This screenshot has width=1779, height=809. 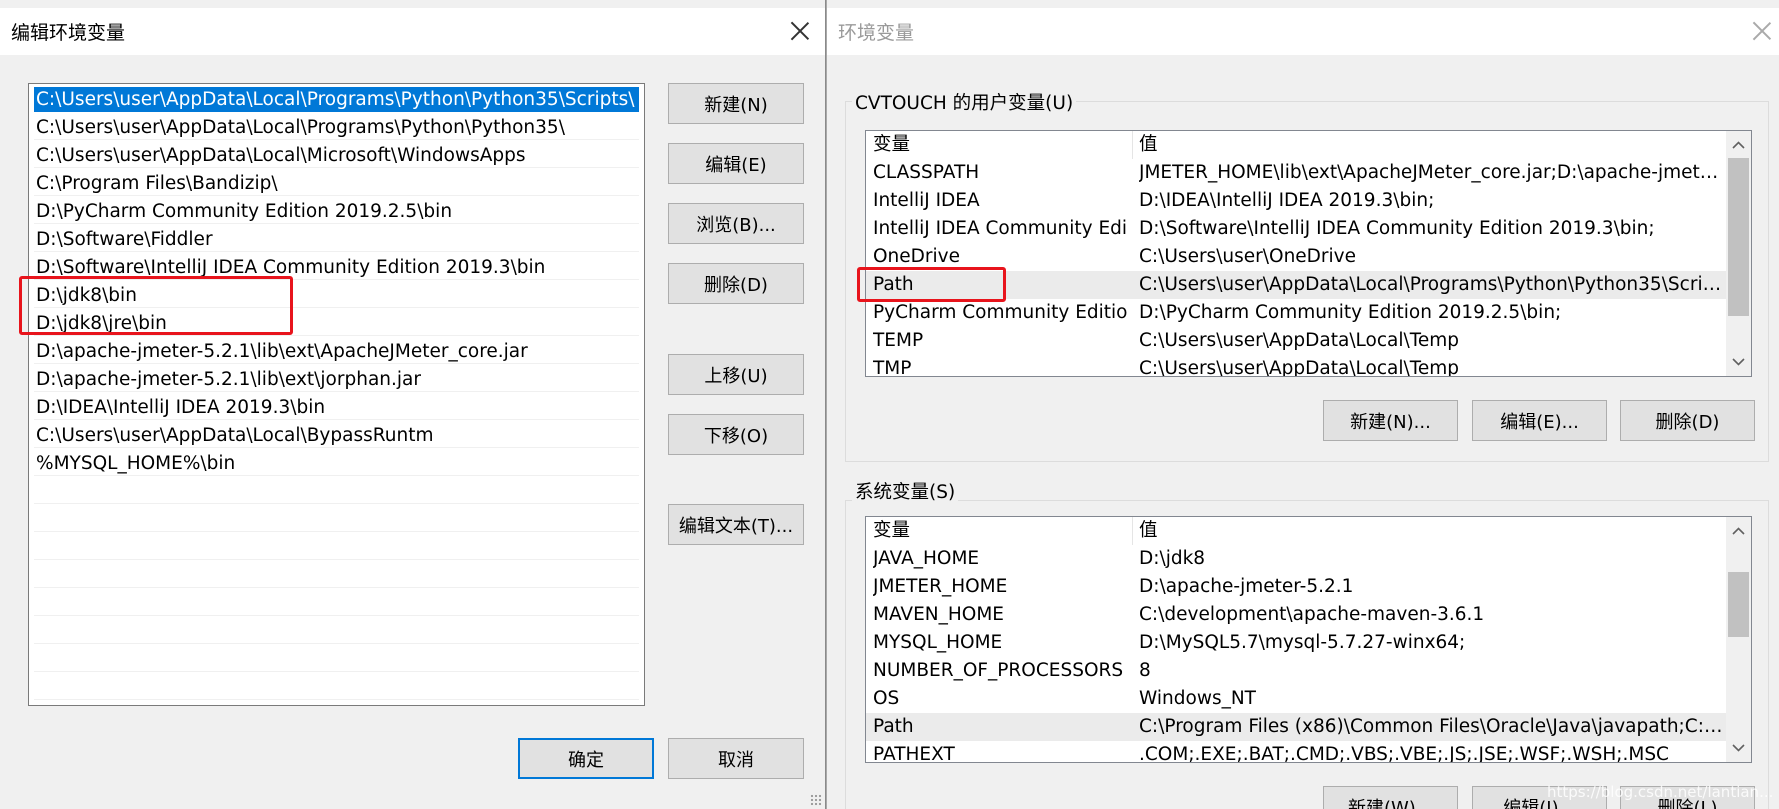 What do you see at coordinates (736, 163) in the screenshot?
I see `edit-entry-button: 编辑(E)` at bounding box center [736, 163].